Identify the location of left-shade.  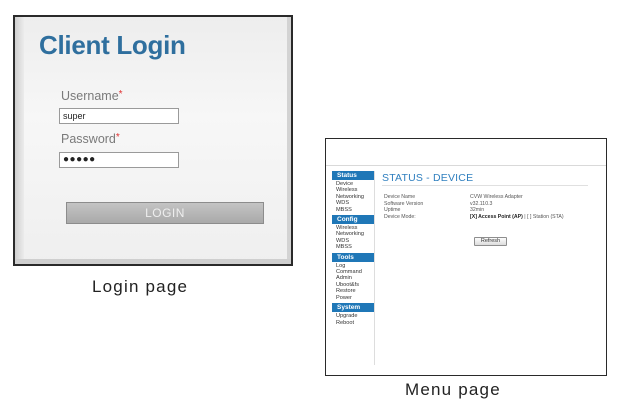
(19, 140).